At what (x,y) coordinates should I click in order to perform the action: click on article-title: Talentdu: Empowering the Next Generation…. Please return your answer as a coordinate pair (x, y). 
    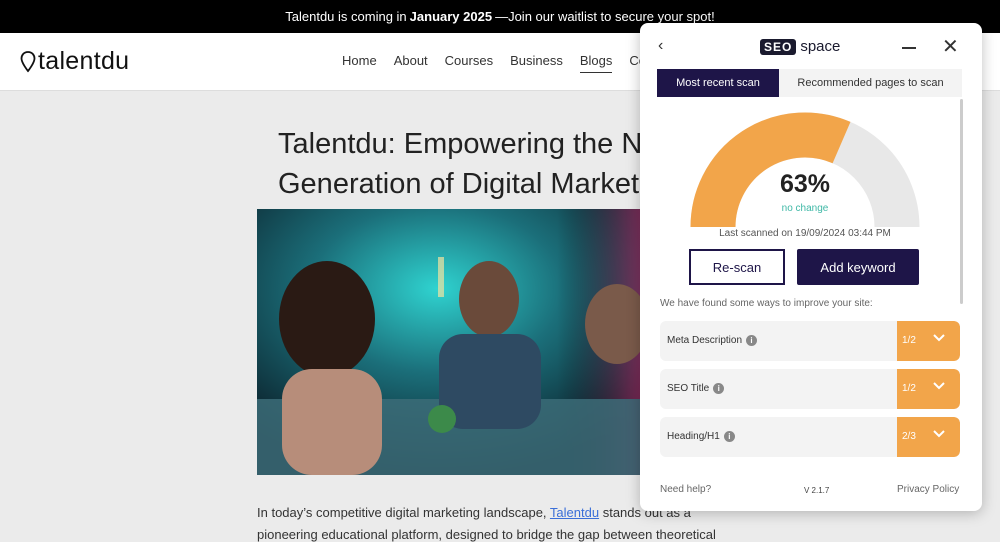
    Looking at the image, I should click on (479, 164).